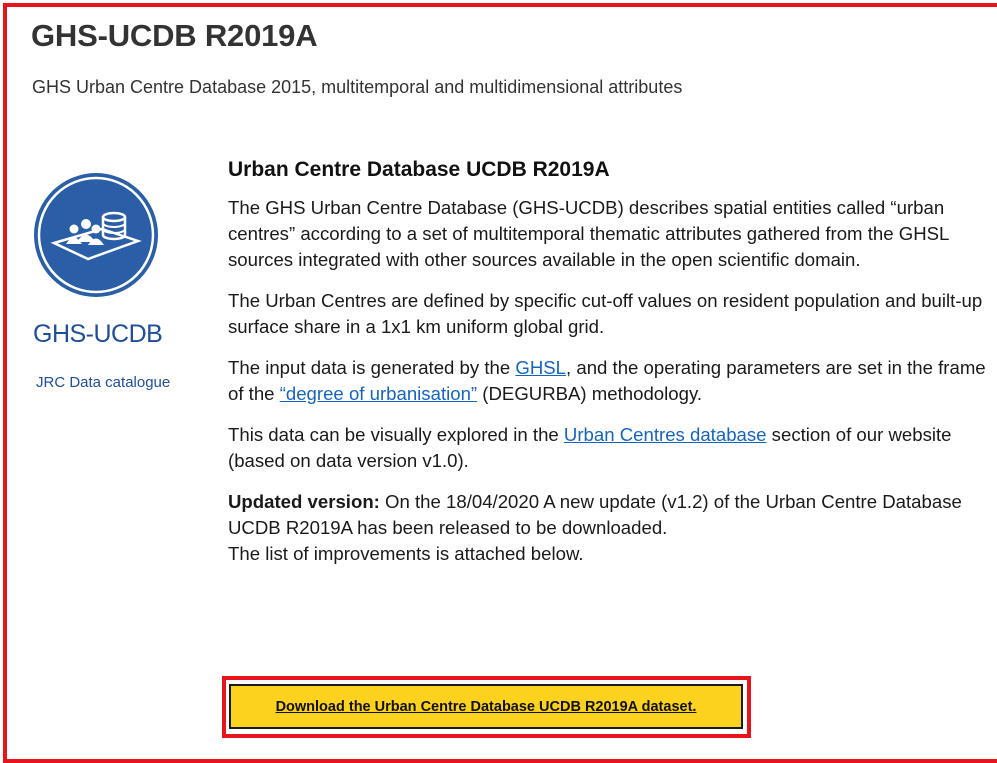 Image resolution: width=997 pixels, height=763 pixels. What do you see at coordinates (378, 393) in the screenshot?
I see `degree-of-urbanisation-link: “degree of urbanisation”` at bounding box center [378, 393].